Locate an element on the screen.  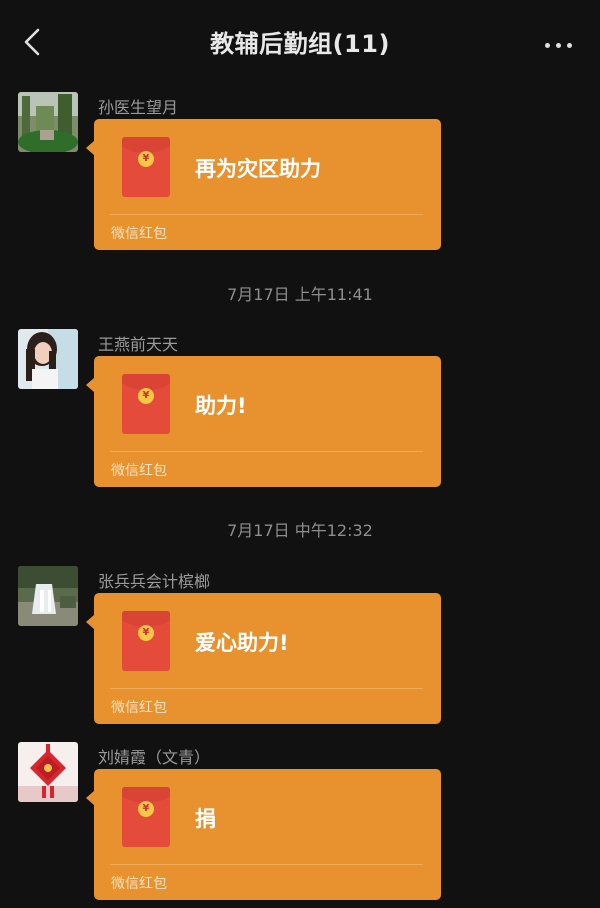
red-packet-bubble: ¥ 捐 微信红包 is located at coordinates (263, 834).